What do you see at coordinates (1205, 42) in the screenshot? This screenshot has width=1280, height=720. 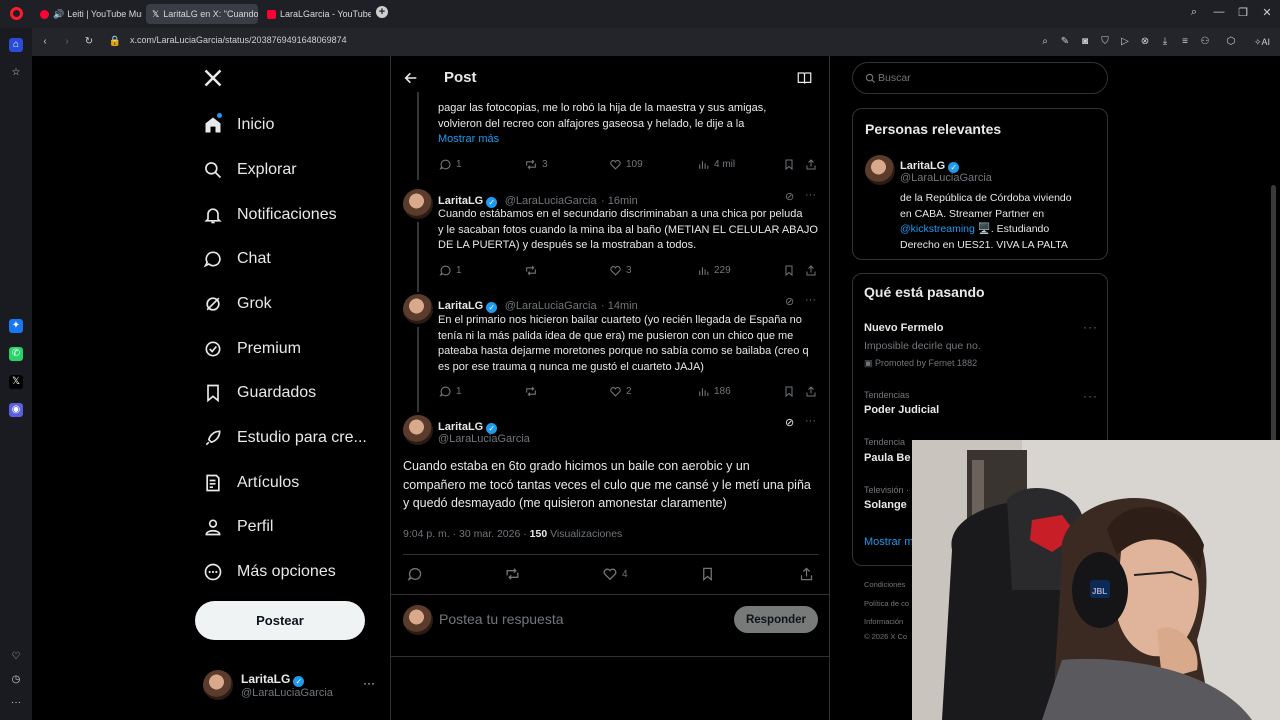 I see `profile-browser-icon: ⚇` at bounding box center [1205, 42].